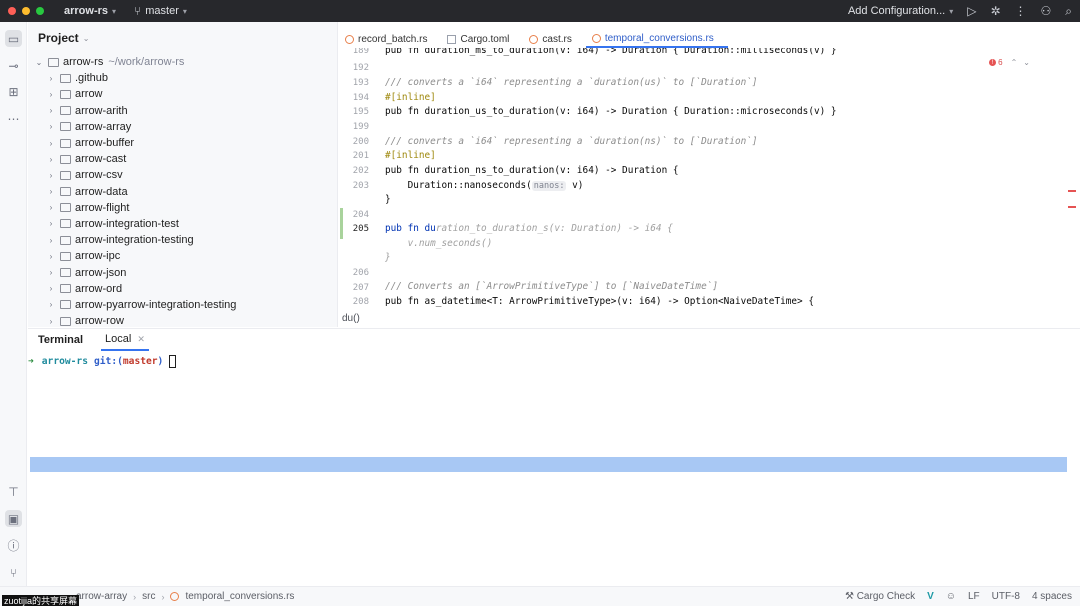 This screenshot has width=1080, height=606. I want to click on terminal-selection, so click(548, 464).